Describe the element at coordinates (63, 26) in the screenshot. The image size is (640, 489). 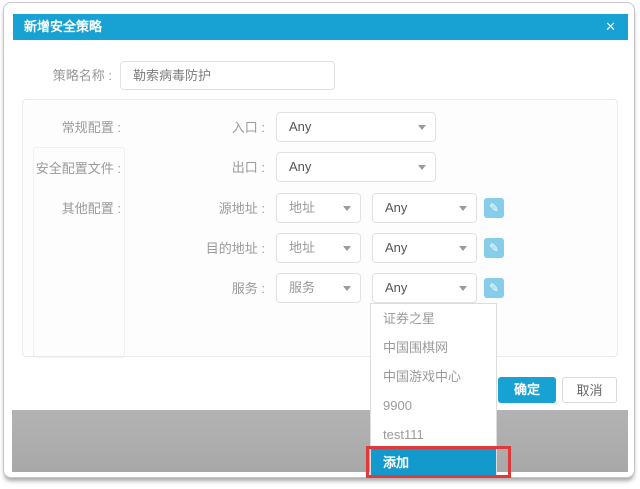
I see `dialog-title: 新增安全策略` at that location.